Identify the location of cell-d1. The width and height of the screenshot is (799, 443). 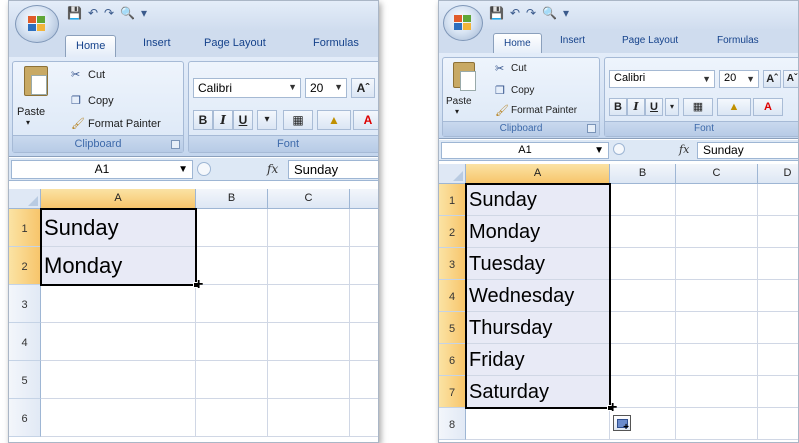
(778, 200).